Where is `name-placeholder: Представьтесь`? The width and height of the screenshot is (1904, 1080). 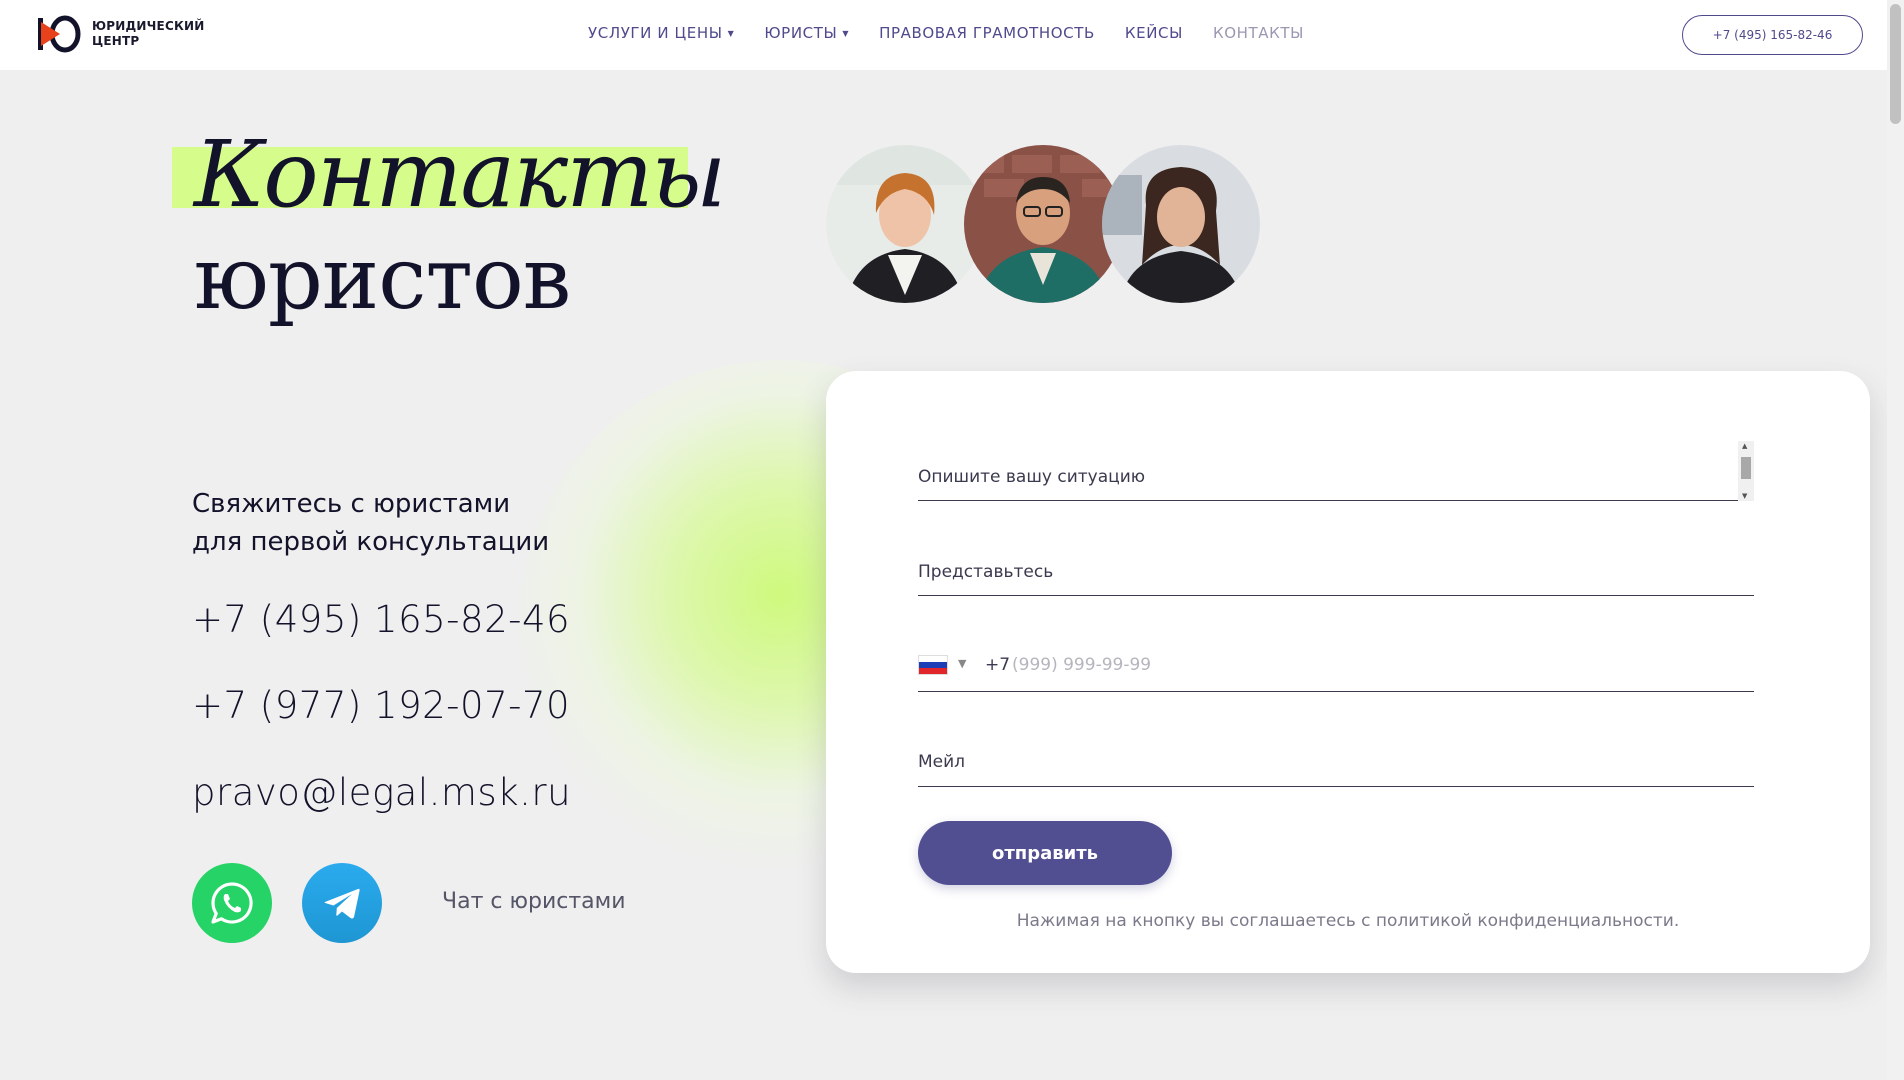
name-placeholder: Представьтесь is located at coordinates (986, 572).